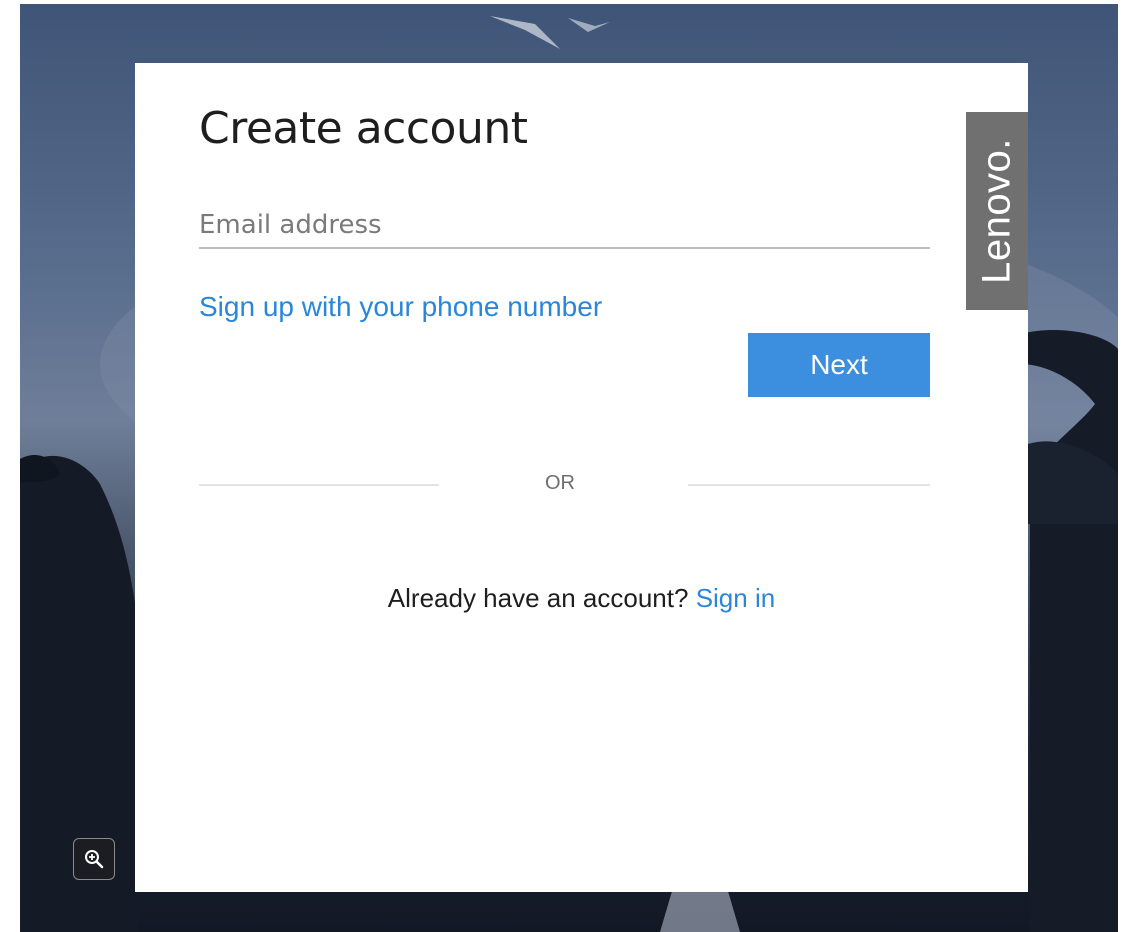  What do you see at coordinates (736, 598) in the screenshot?
I see `signin-link: Sign in` at bounding box center [736, 598].